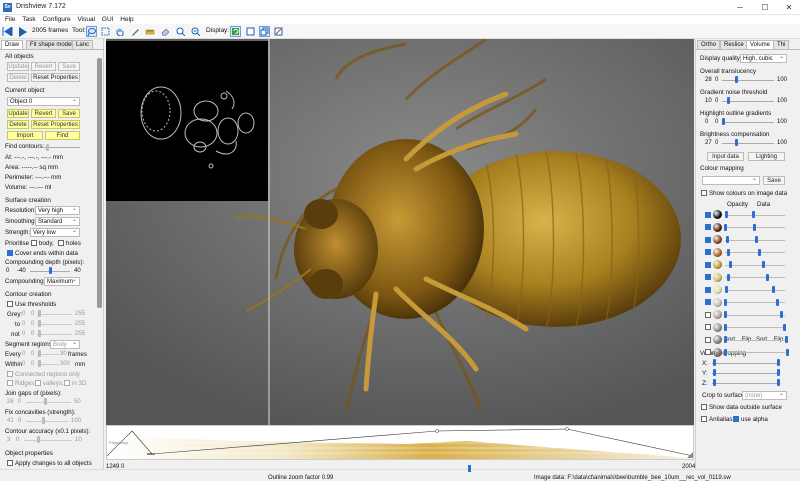 Image resolution: width=800 pixels, height=481 pixels. What do you see at coordinates (195, 31) in the screenshot?
I see `zoom-out-icon` at bounding box center [195, 31].